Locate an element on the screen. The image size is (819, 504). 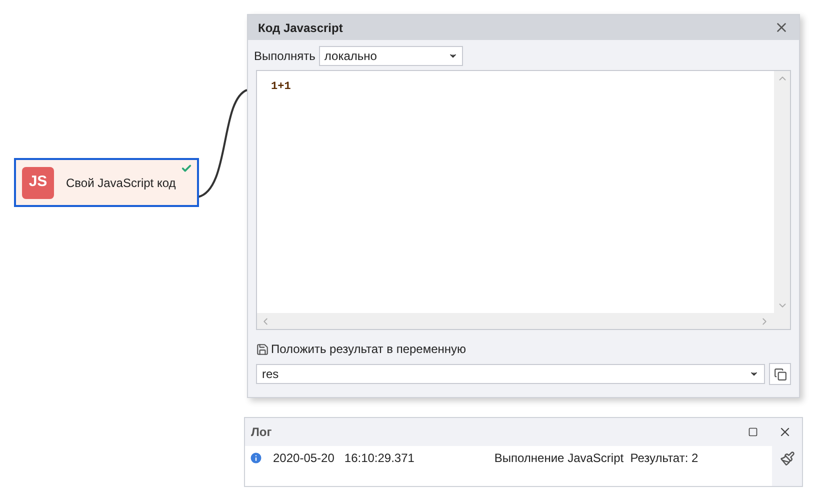
run-mode-dropdown: локально is located at coordinates (391, 56).